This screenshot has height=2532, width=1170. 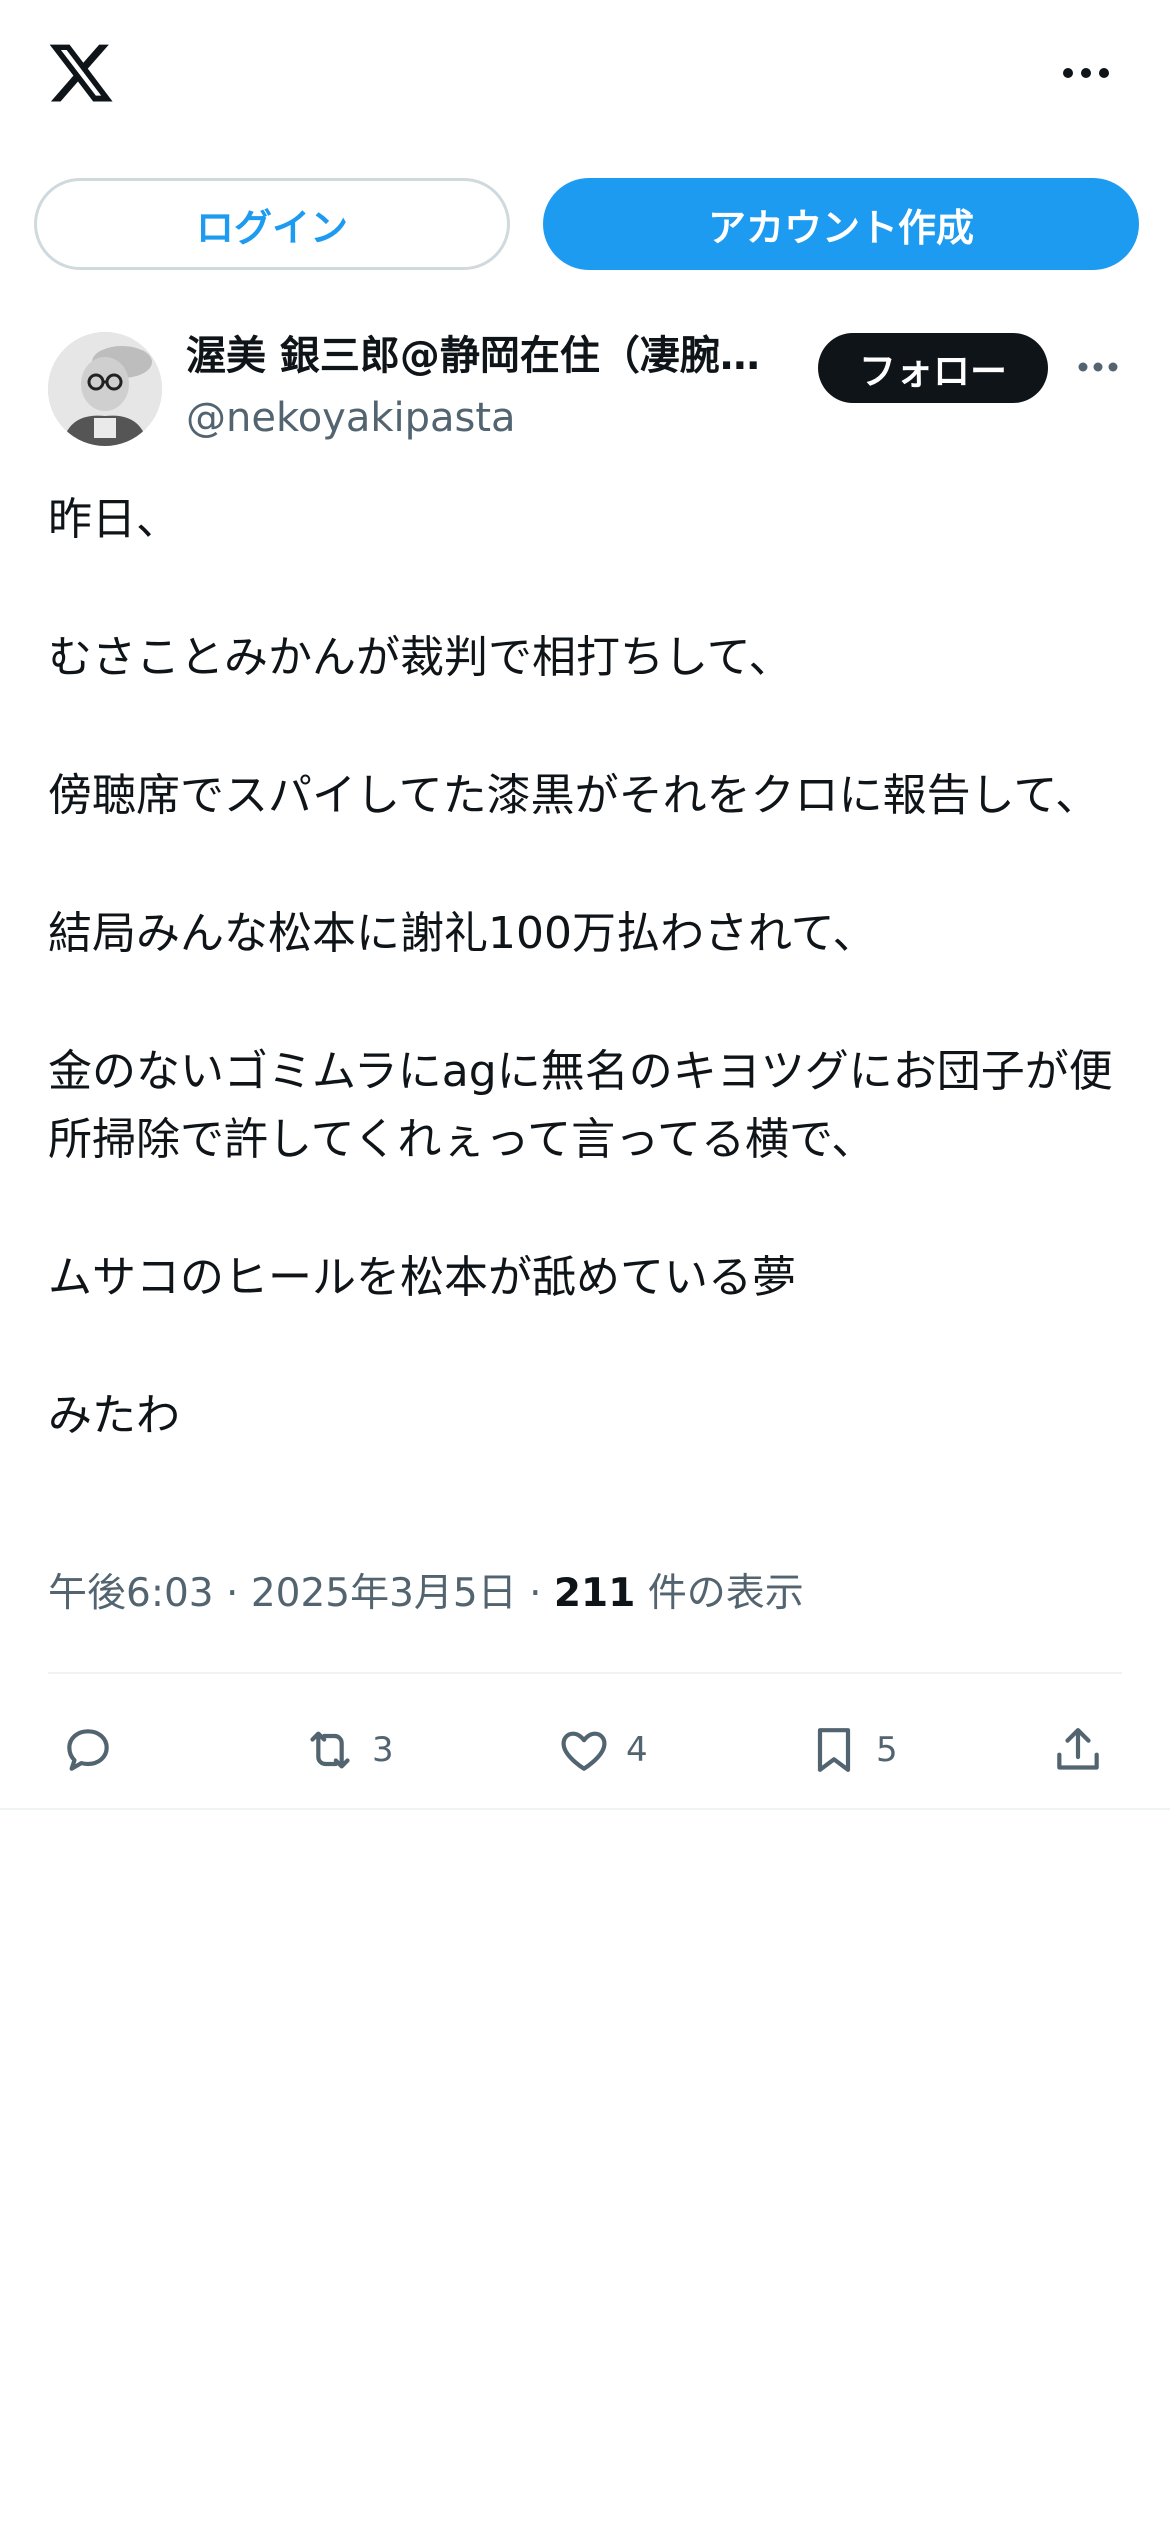 I want to click on post-paragraph: 傍聴席でスパイしてた漆黒がそれをクロに報告して、, so click(x=574, y=795).